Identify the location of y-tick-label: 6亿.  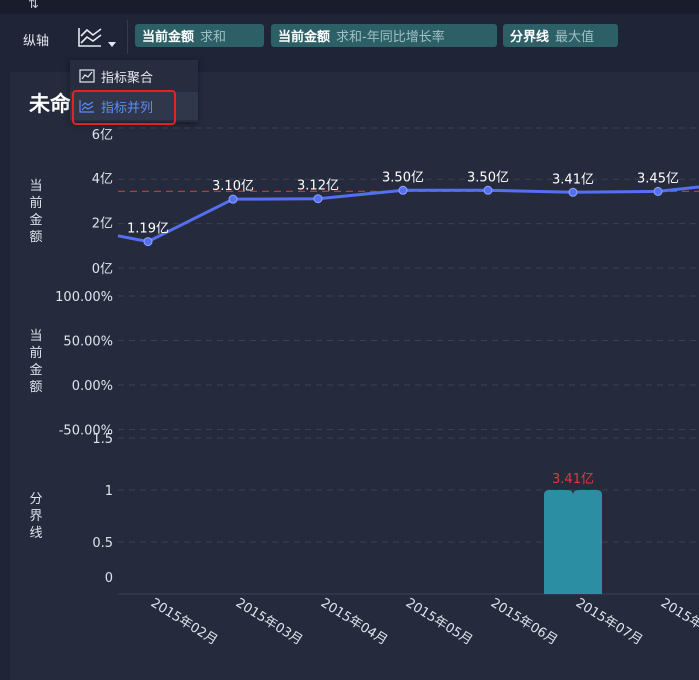
(102, 135).